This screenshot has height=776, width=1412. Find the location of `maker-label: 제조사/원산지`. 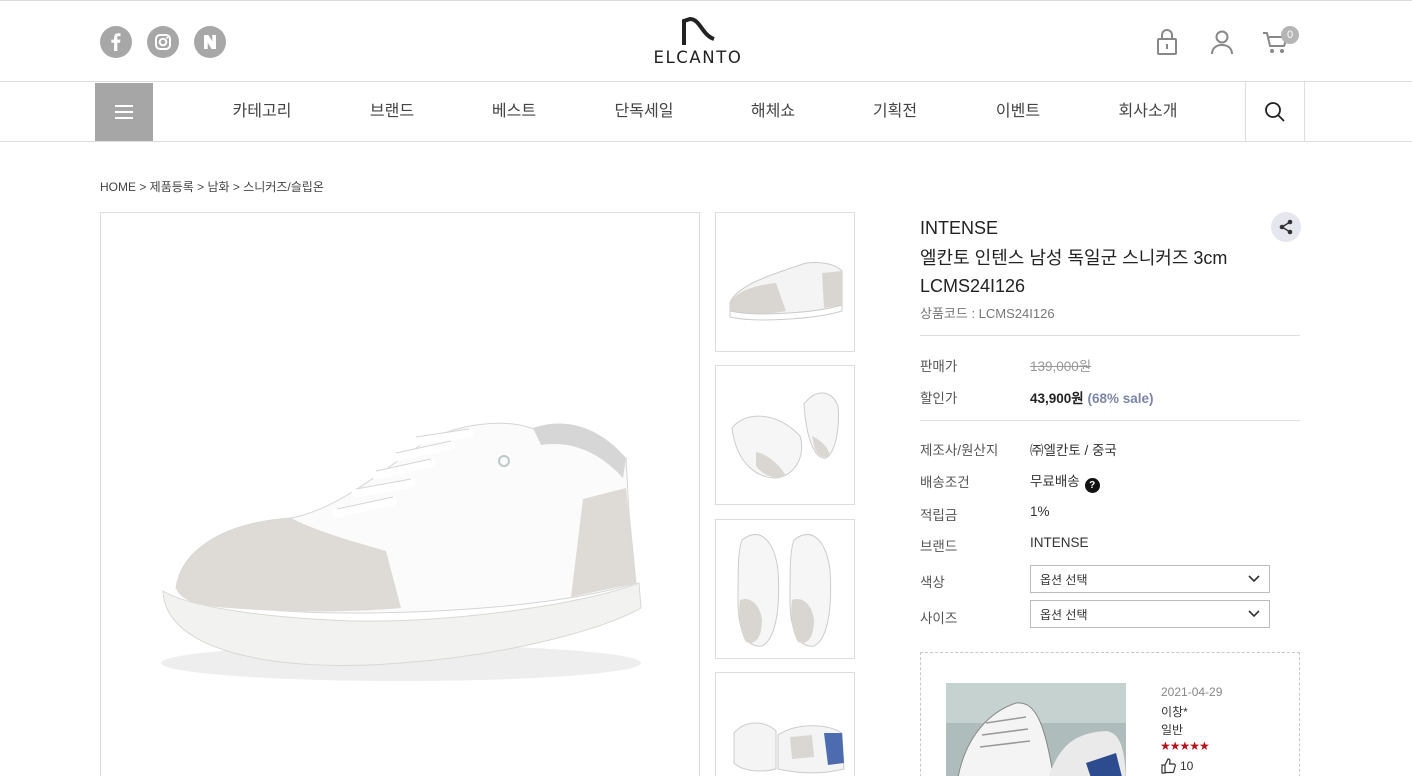

maker-label: 제조사/원산지 is located at coordinates (959, 450).